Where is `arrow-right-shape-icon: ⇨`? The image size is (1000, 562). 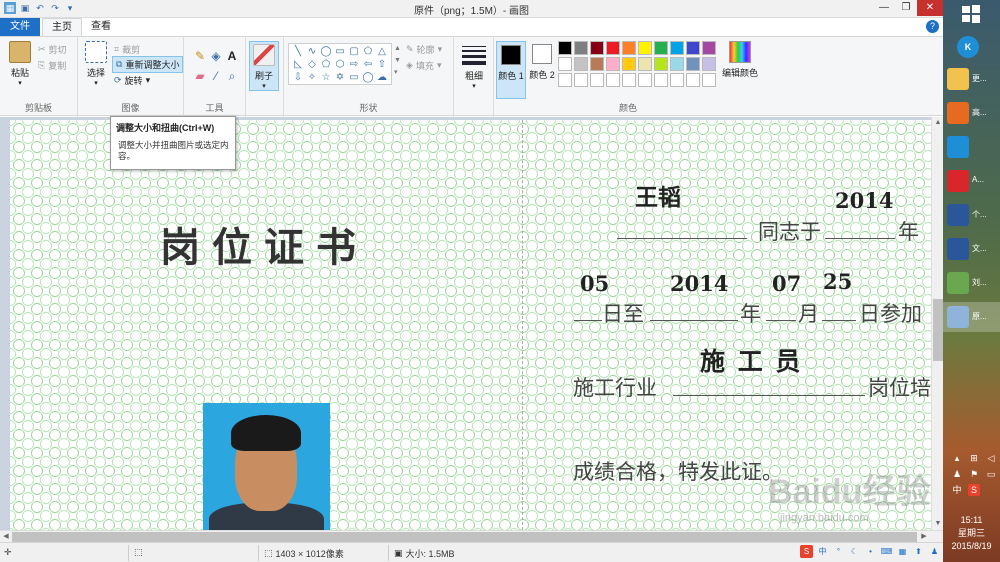
arrow-right-shape-icon: ⇨ is located at coordinates (354, 64).